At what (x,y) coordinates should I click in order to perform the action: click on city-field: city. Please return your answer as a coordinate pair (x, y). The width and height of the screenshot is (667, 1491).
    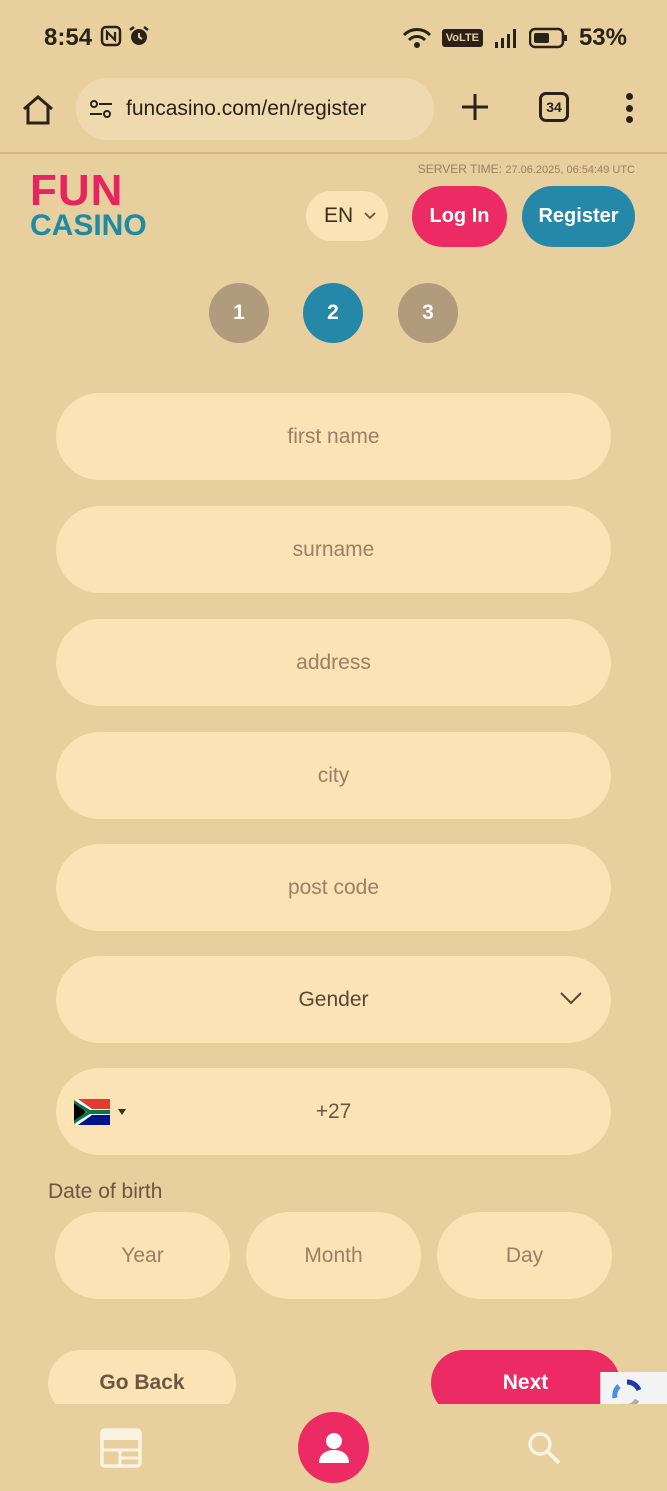
    Looking at the image, I should click on (333, 775).